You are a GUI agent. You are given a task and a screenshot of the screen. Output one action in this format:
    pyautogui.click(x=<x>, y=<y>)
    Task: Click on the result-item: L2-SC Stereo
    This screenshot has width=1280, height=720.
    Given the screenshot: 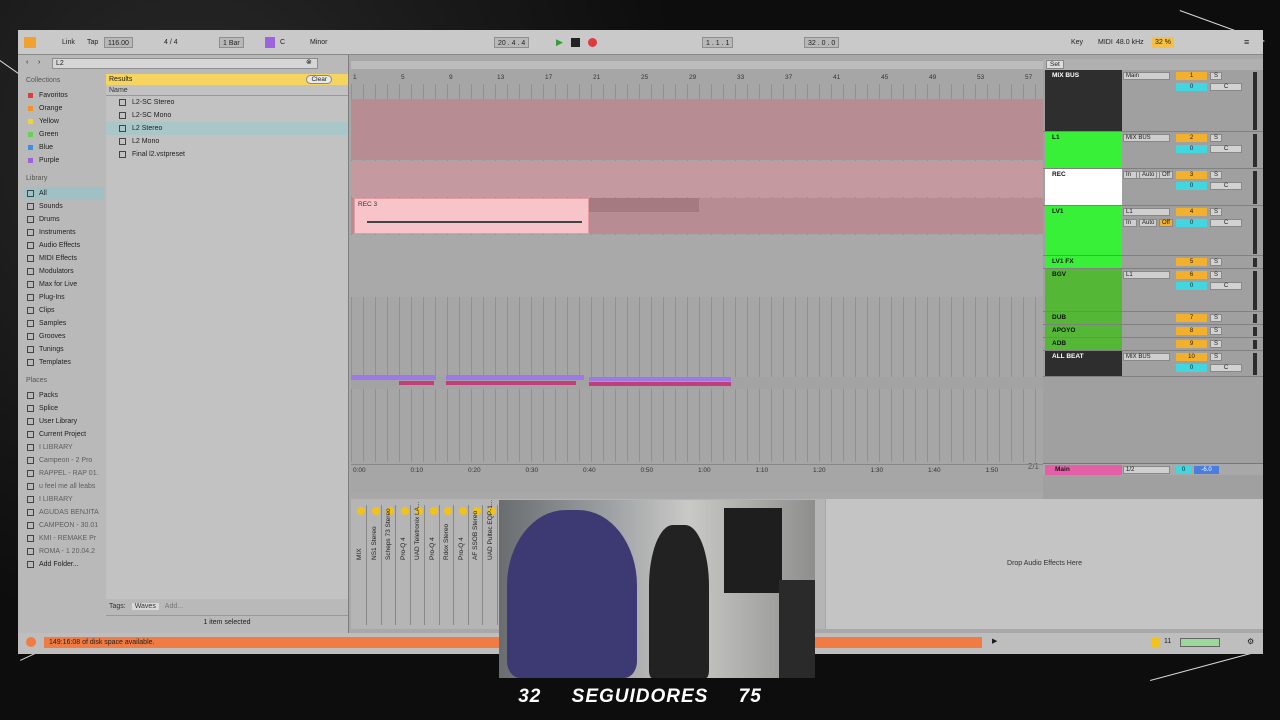 What is the action you would take?
    pyautogui.click(x=227, y=102)
    